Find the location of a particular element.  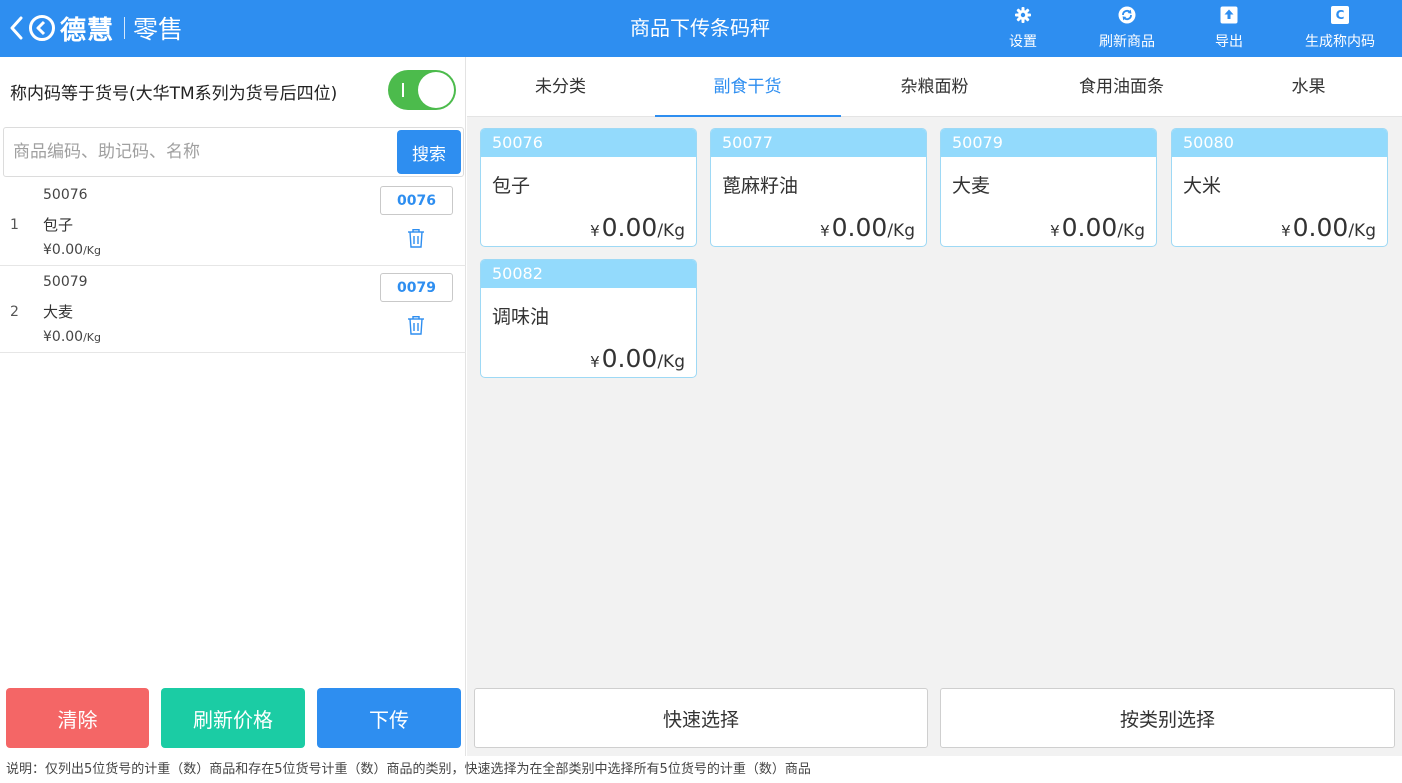

category-tabs: 未分类 副食干货 杂粮面粉 食用油面条 水果 is located at coordinates (934, 87).